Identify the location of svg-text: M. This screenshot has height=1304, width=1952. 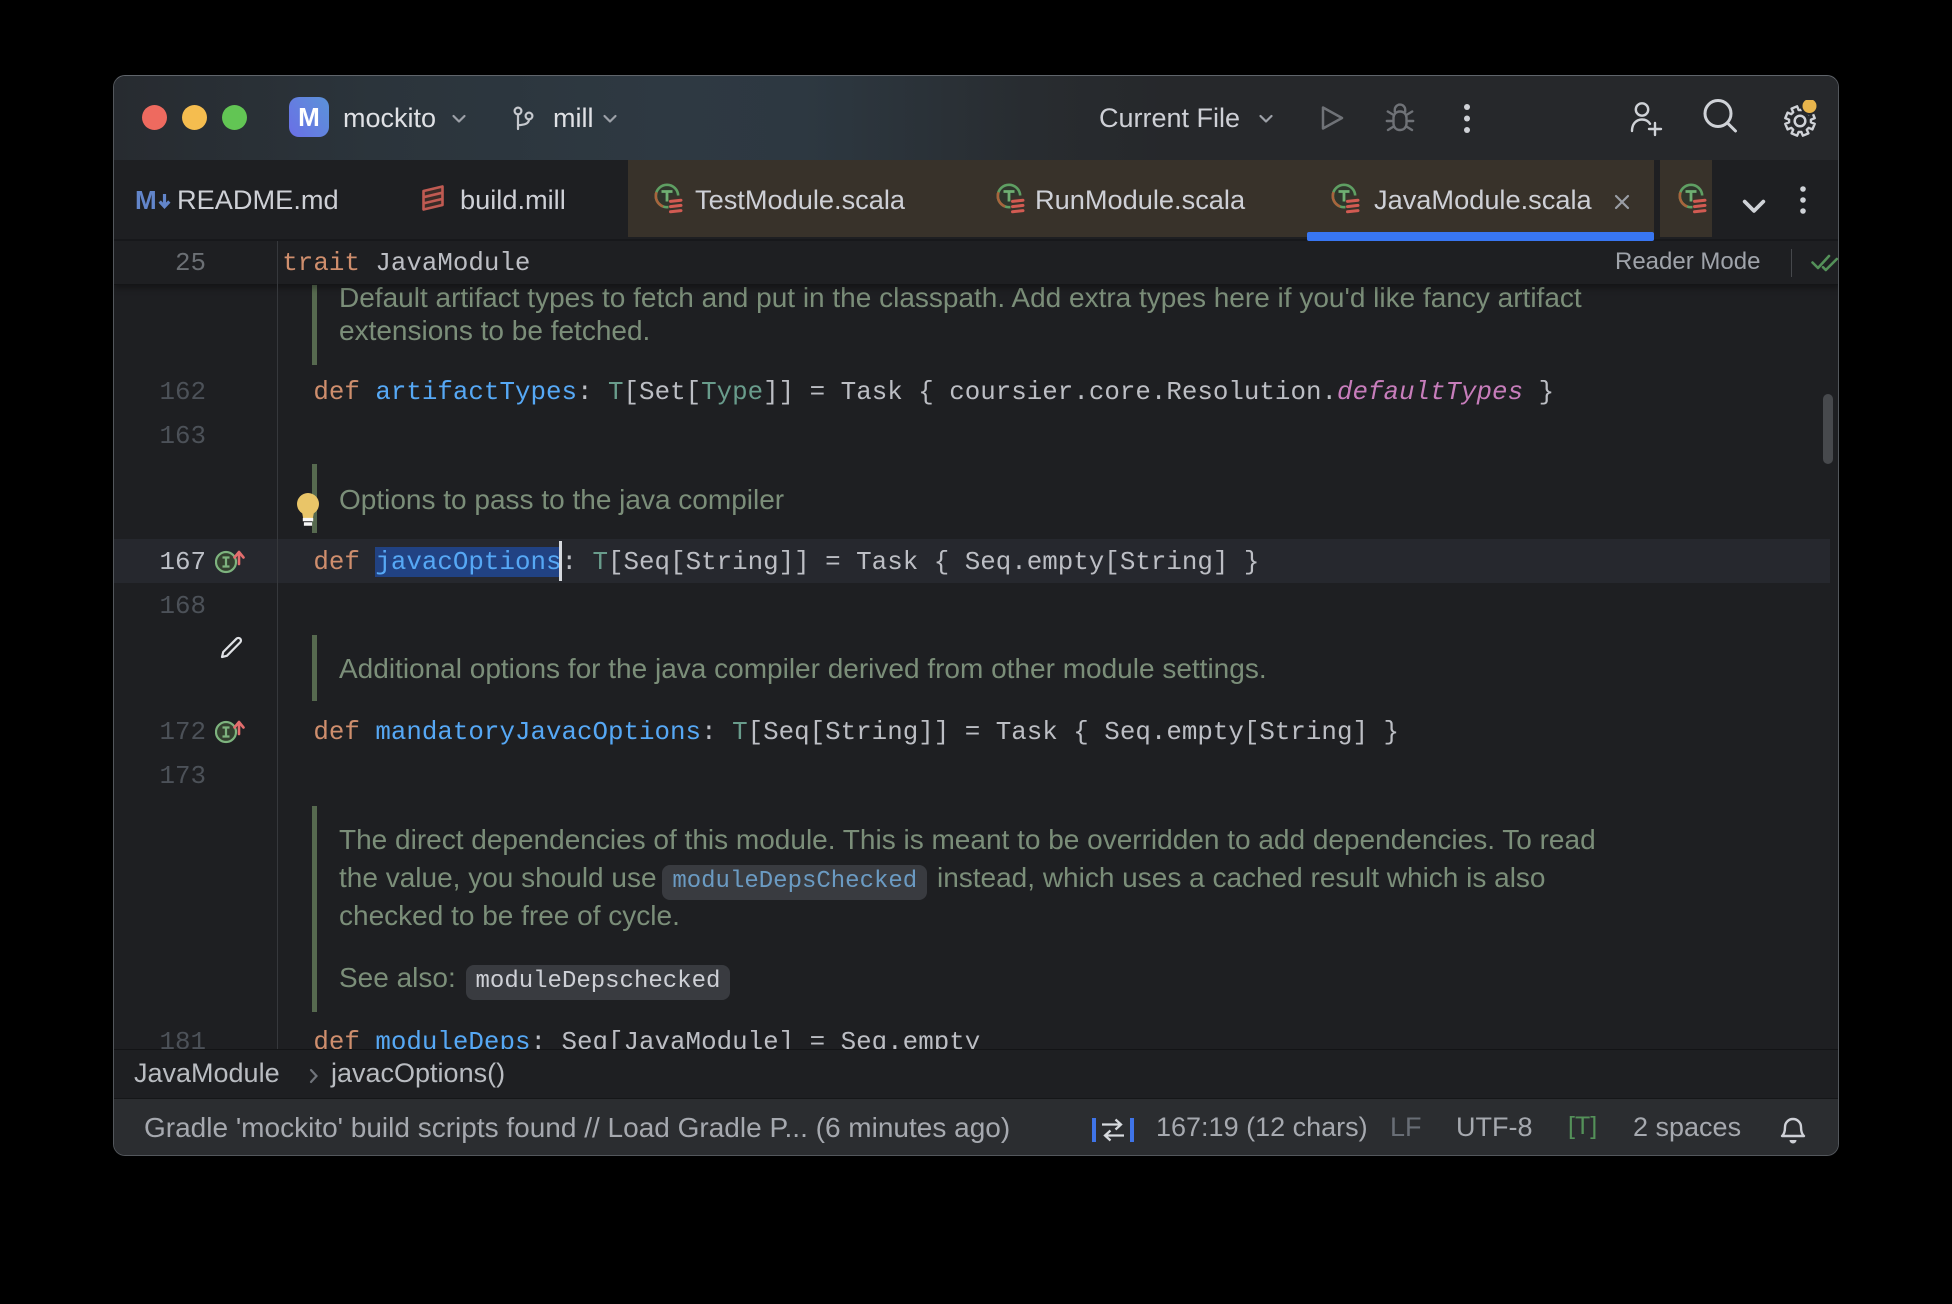
(146, 200).